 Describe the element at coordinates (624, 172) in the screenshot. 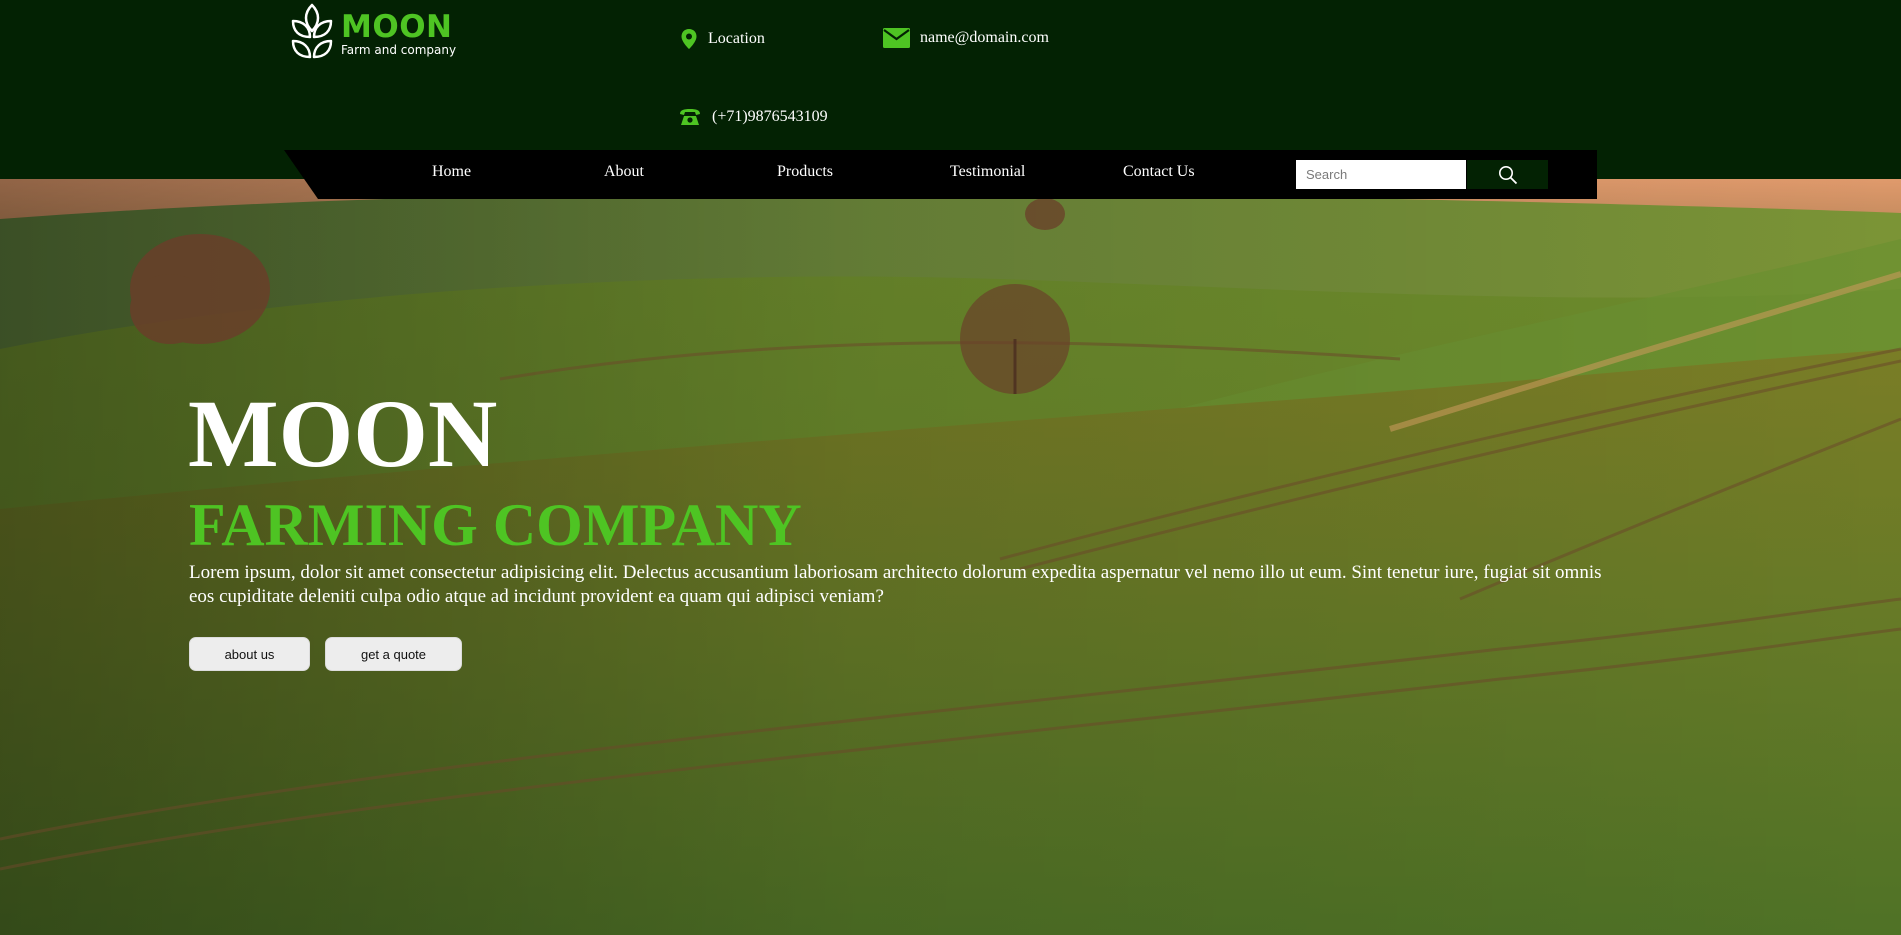

I see `nav-item-about: About` at that location.